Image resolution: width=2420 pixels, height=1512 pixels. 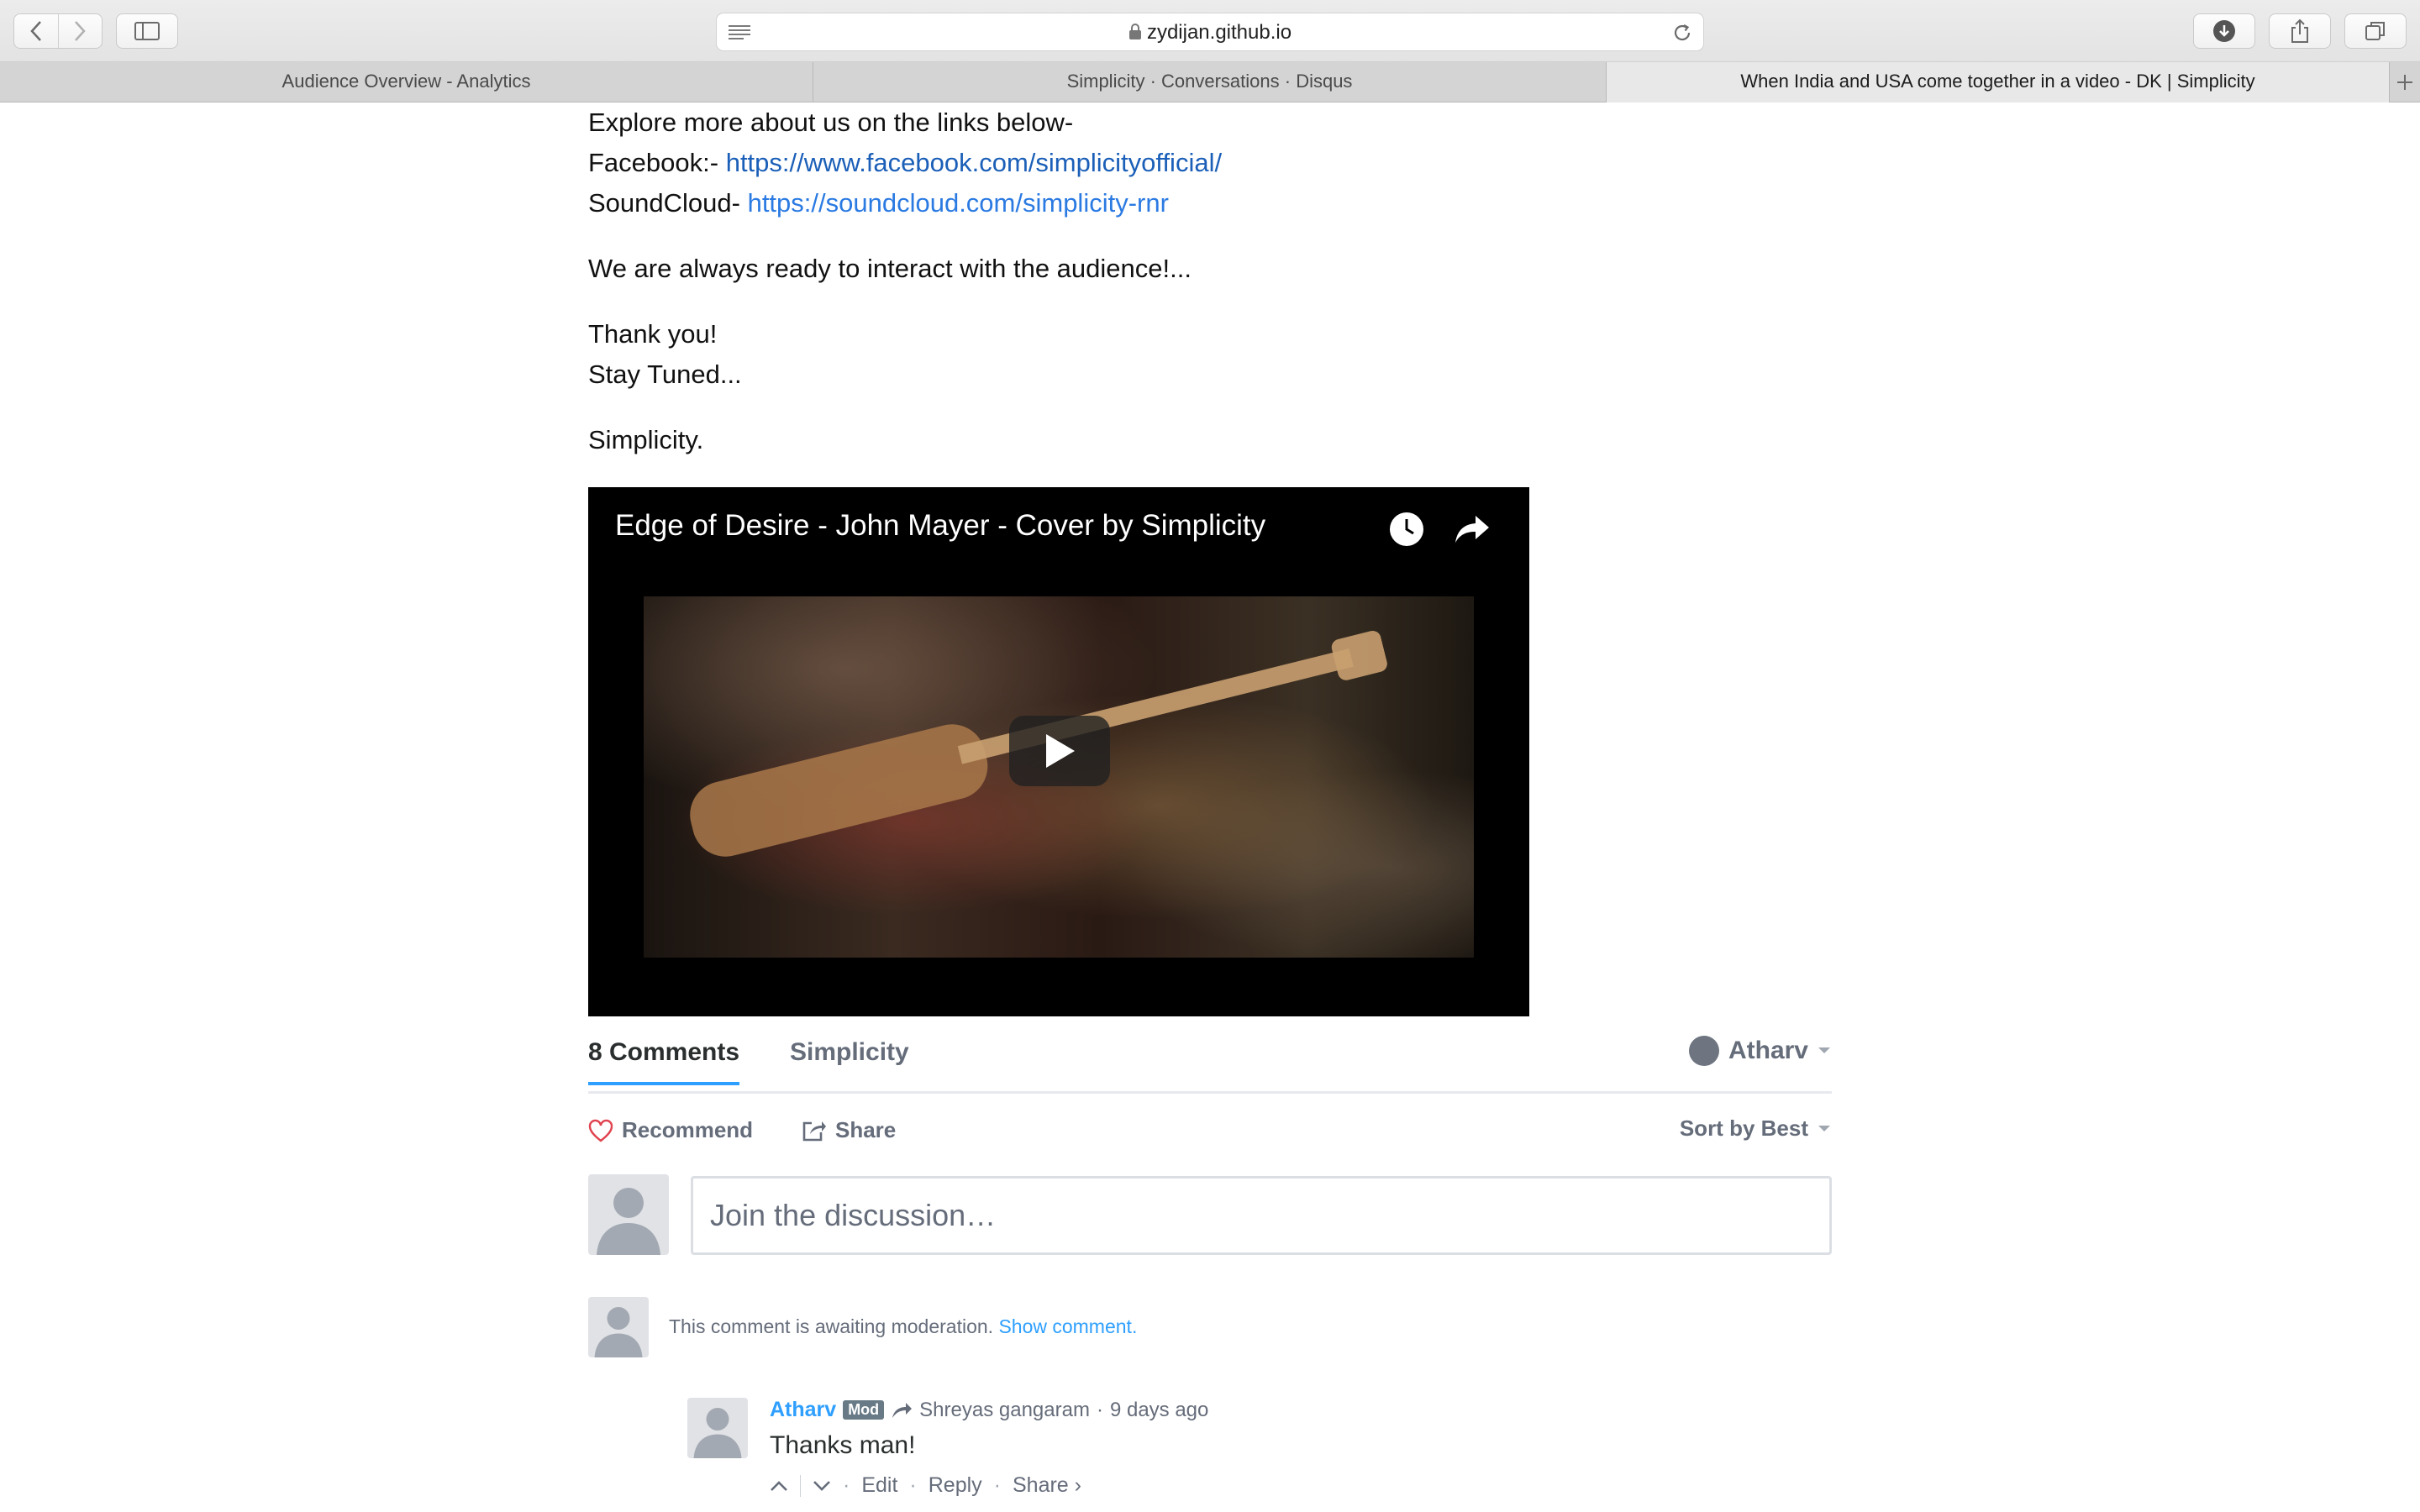 What do you see at coordinates (646, 439) in the screenshot?
I see `signoff-text: Simplicity.` at bounding box center [646, 439].